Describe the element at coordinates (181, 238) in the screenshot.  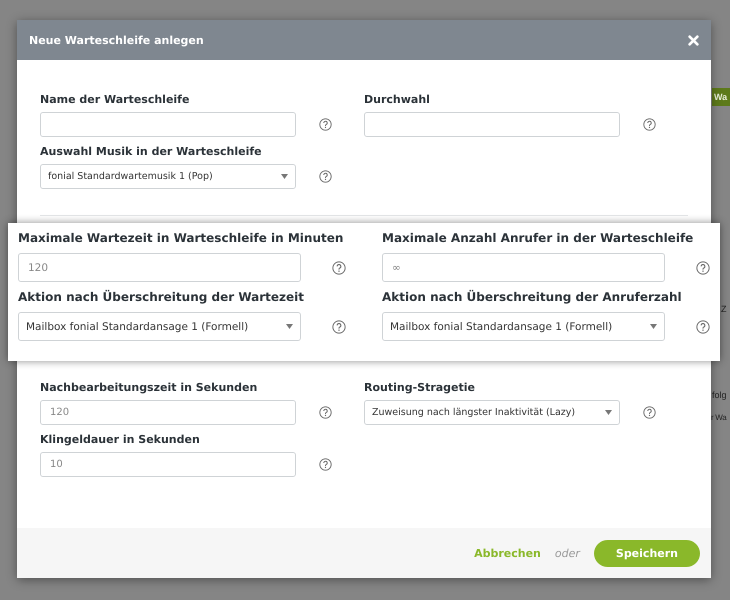
I see `field-label: Maximale Wartezeit in Warteschleife in Minuten` at that location.